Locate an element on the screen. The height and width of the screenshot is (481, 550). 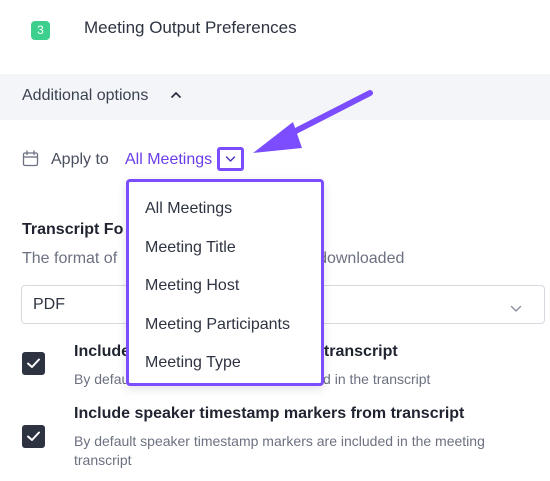
apply-to-row: Apply to All Meetings is located at coordinates (142, 160).